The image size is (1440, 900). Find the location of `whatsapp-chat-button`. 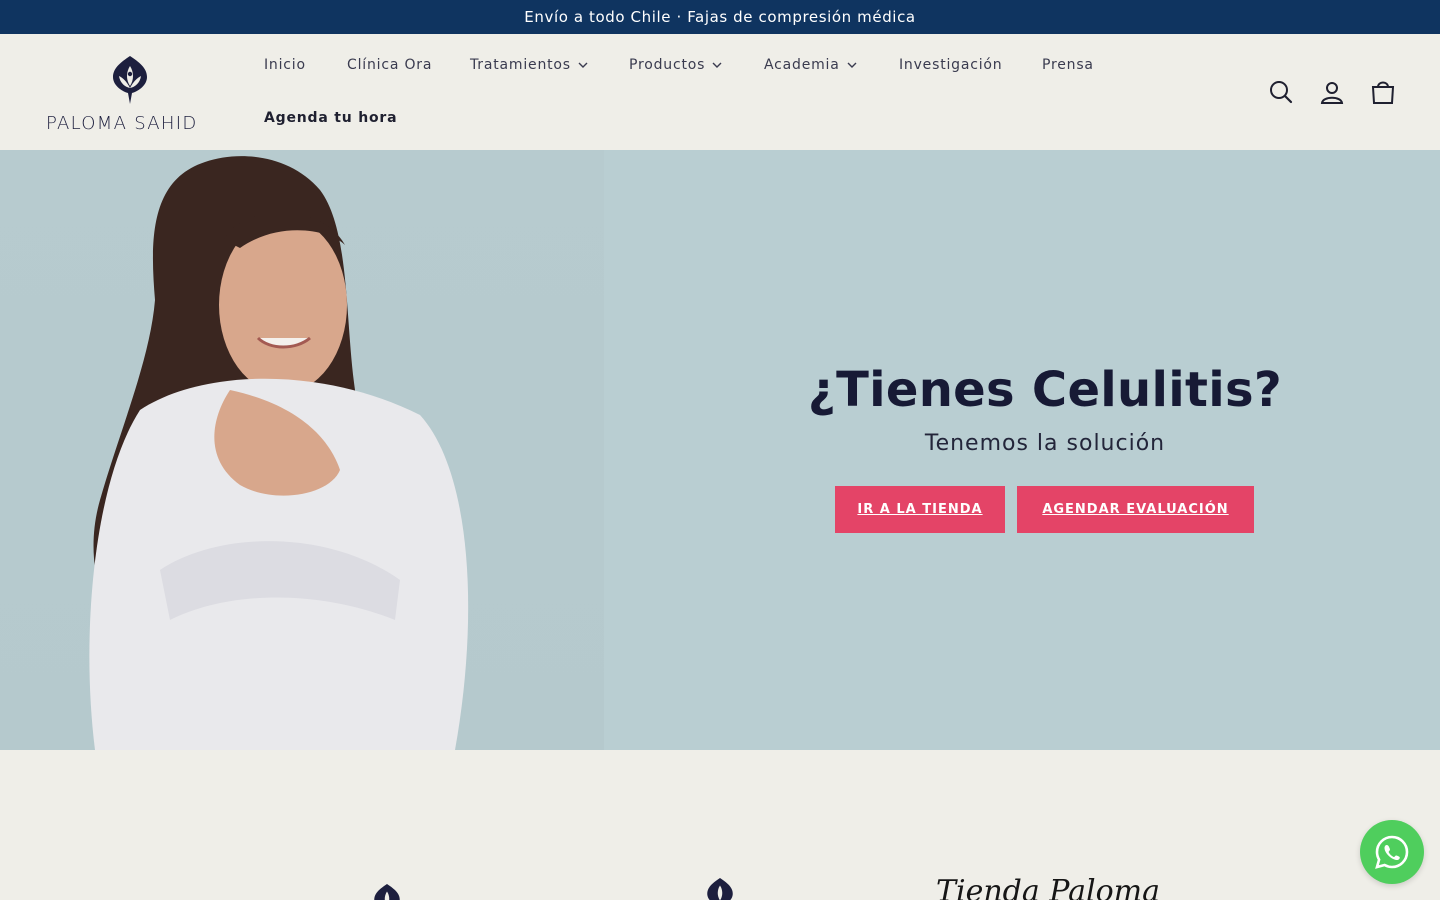

whatsapp-chat-button is located at coordinates (1392, 852).